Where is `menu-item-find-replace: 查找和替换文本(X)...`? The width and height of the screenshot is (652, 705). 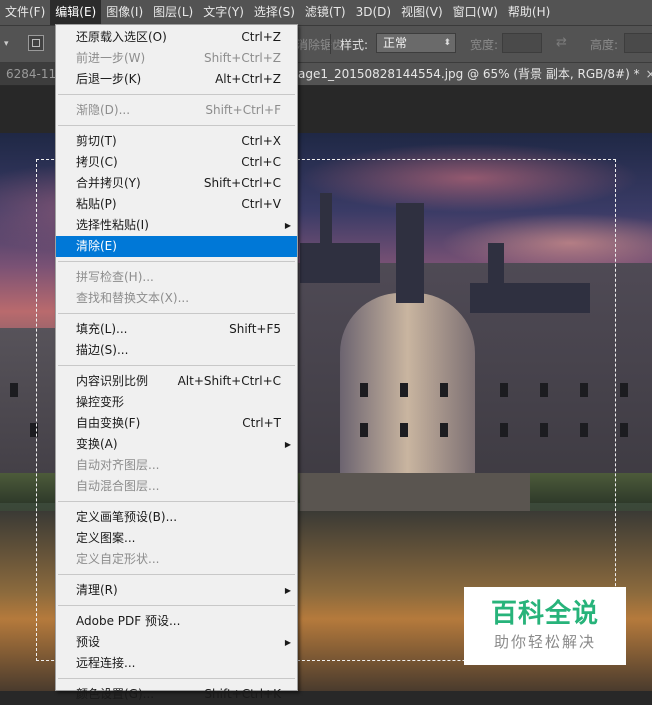 menu-item-find-replace: 查找和替换文本(X)... is located at coordinates (176, 298).